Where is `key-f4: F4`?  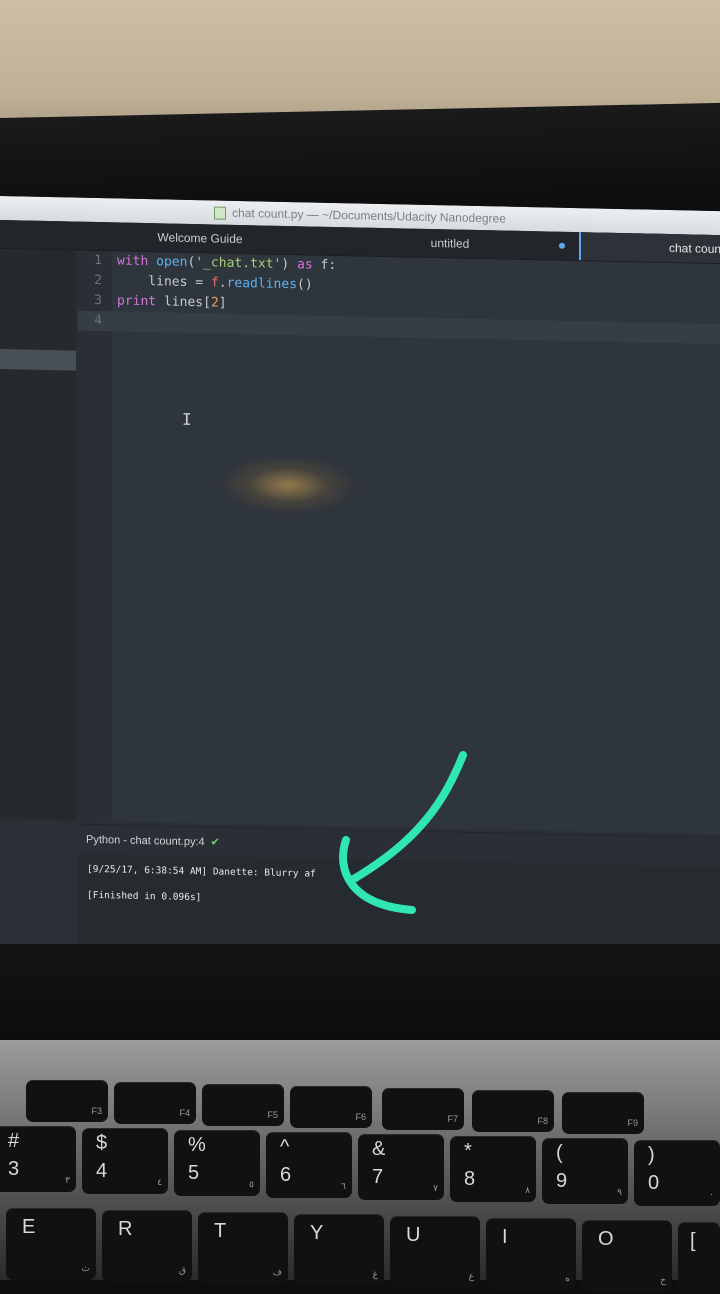
key-f4: F4 is located at coordinates (155, 1103).